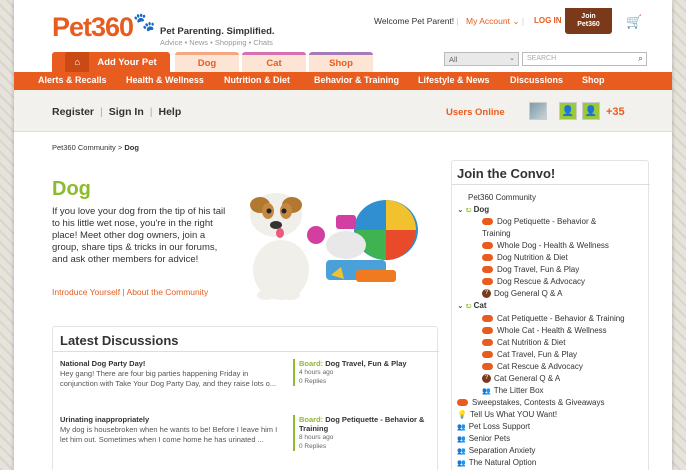  Describe the element at coordinates (495, 21) in the screenshot. I see `my-account-link: My Account ⌄ |` at that location.